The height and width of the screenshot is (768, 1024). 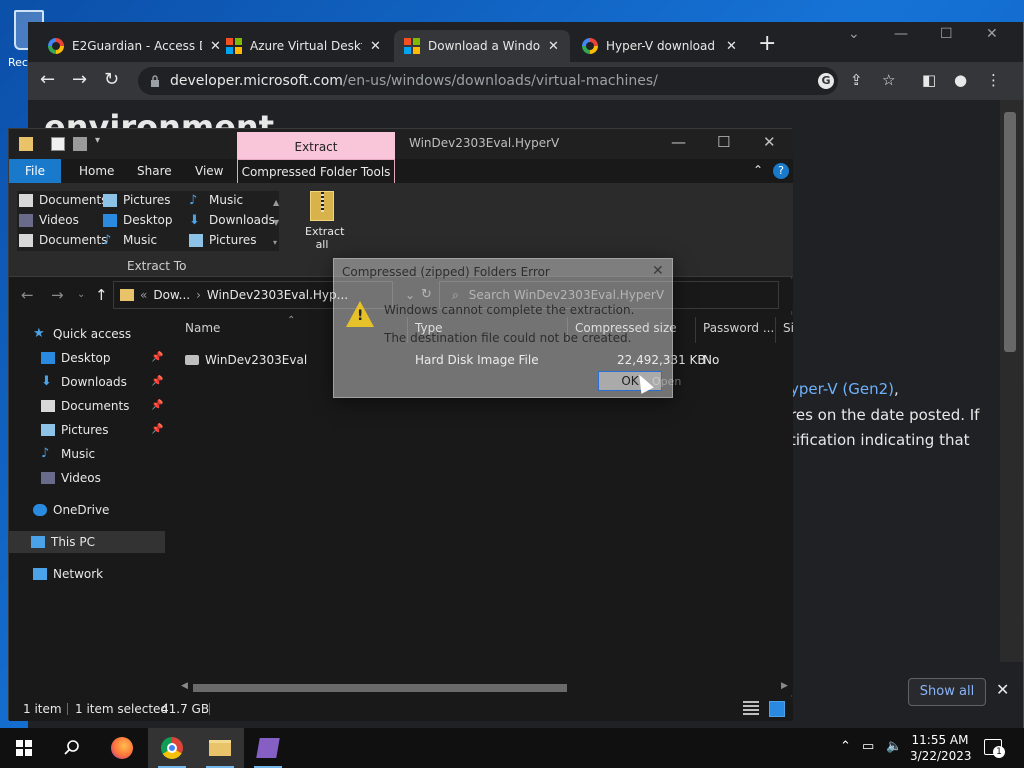 I want to click on large-icons-view-icon, so click(x=777, y=709).